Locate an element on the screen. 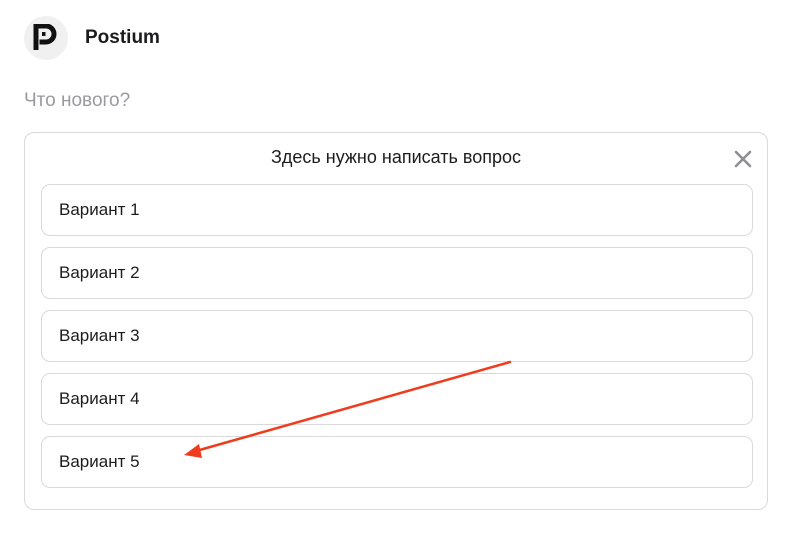 The image size is (800, 545). poll-option-4: Вариант 4 is located at coordinates (397, 399).